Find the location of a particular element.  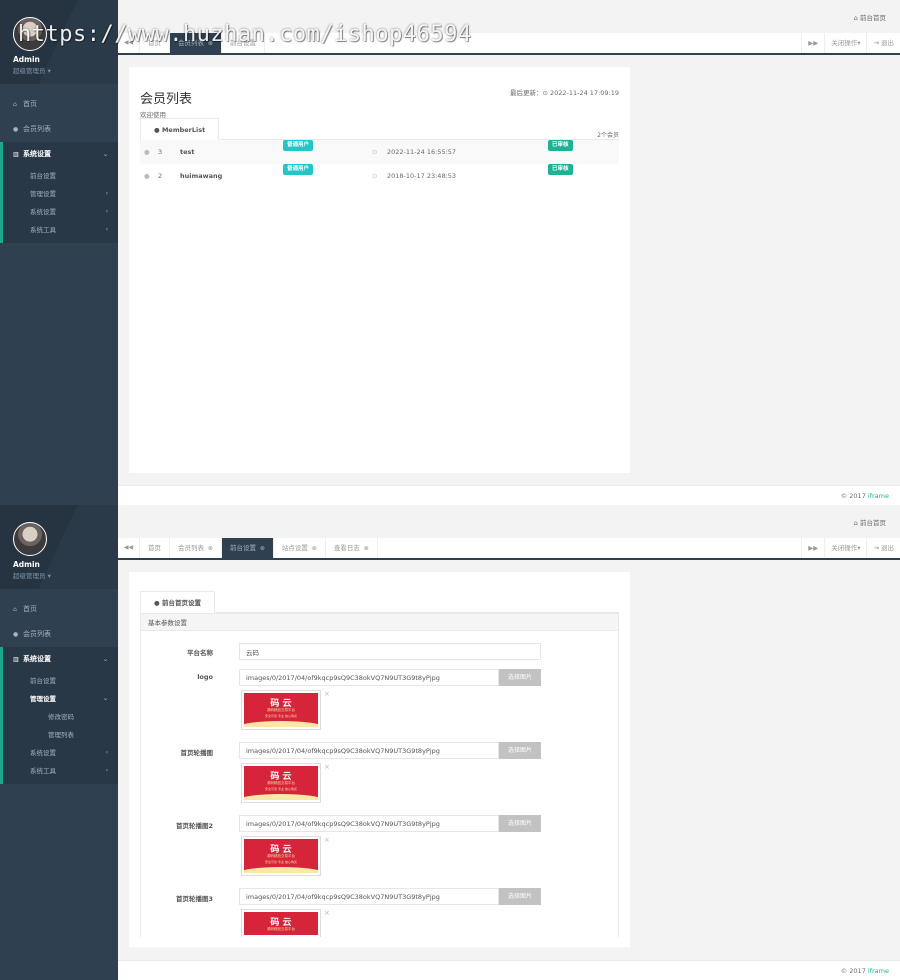

member-name: huimawang is located at coordinates (201, 176).